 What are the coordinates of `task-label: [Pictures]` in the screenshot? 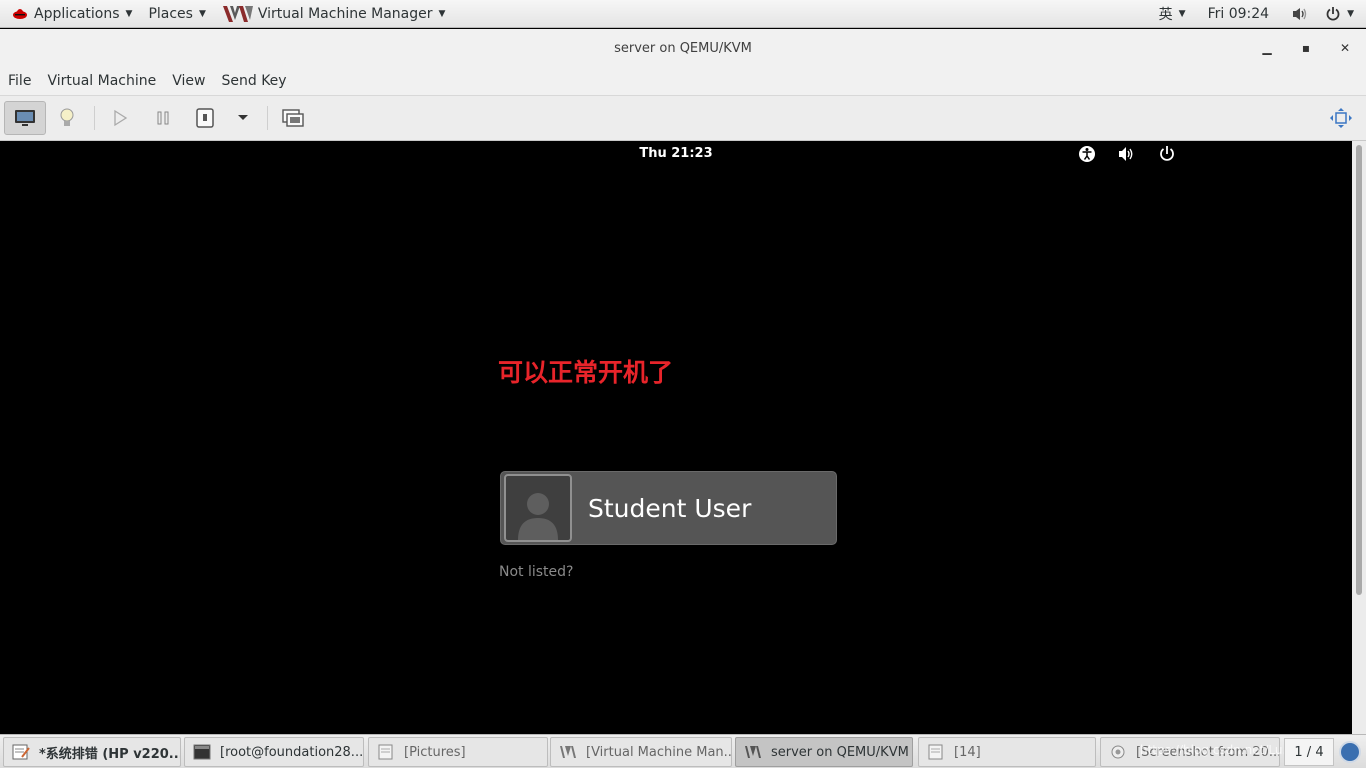 It's located at (435, 752).